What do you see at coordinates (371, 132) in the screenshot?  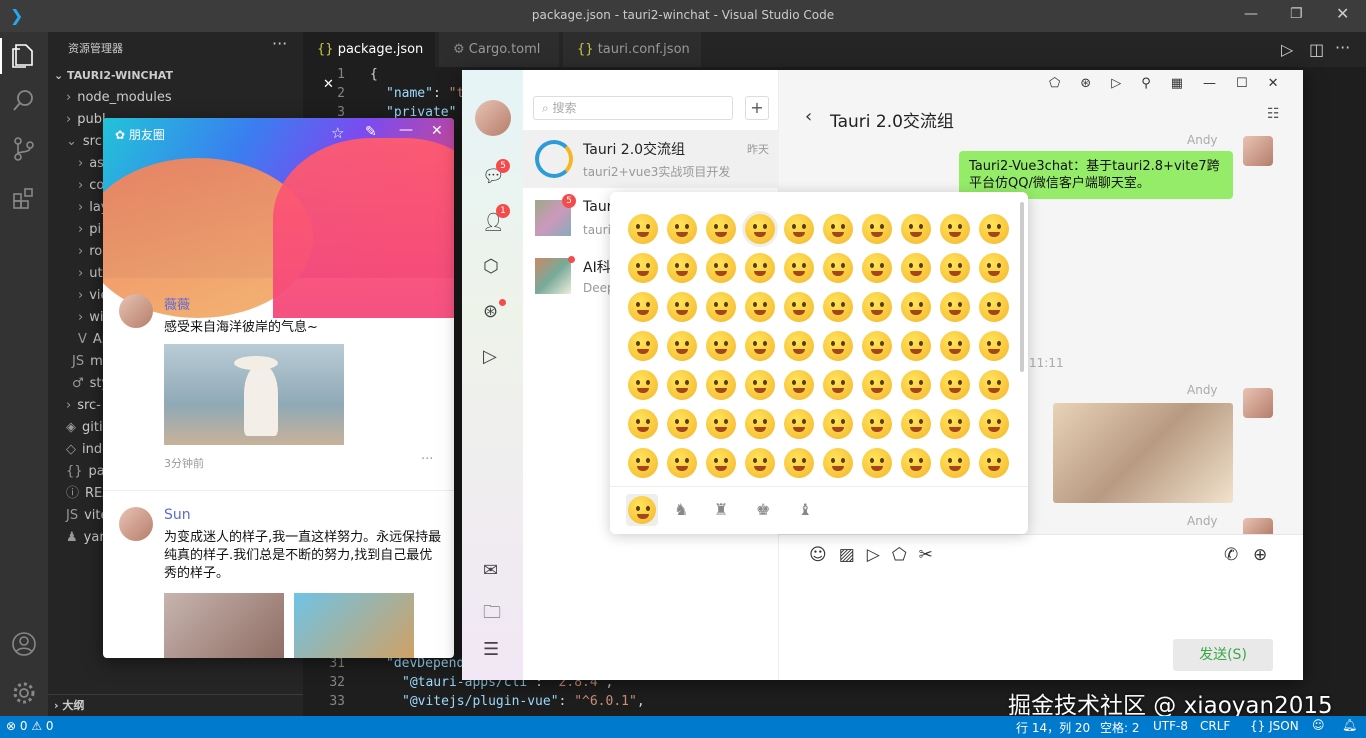 I see `edit-icon: ✎` at bounding box center [371, 132].